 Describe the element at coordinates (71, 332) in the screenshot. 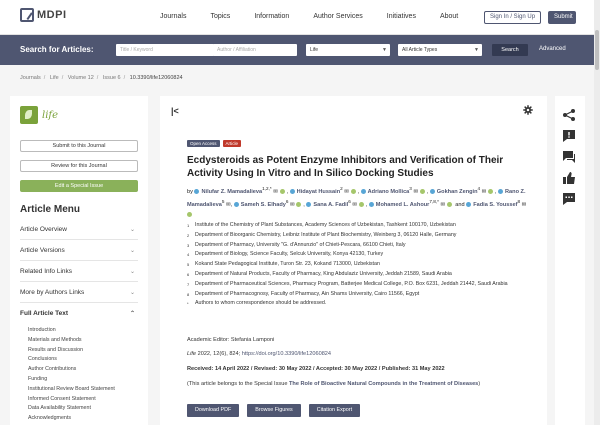

I see `toc-item: Introduction` at that location.